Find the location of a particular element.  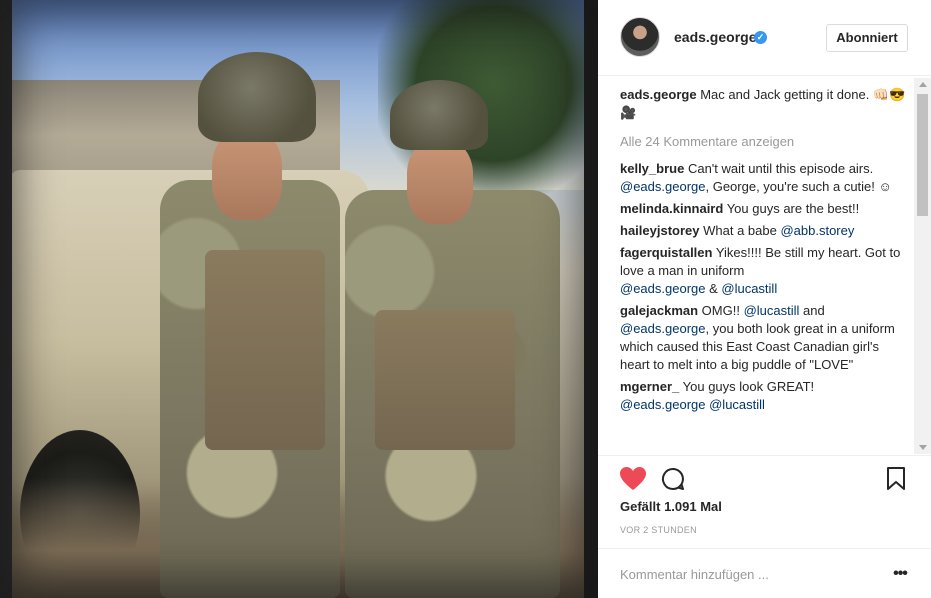

view-all-comments-link: Alle 24 Kommentare anzeigen is located at coordinates (765, 142).